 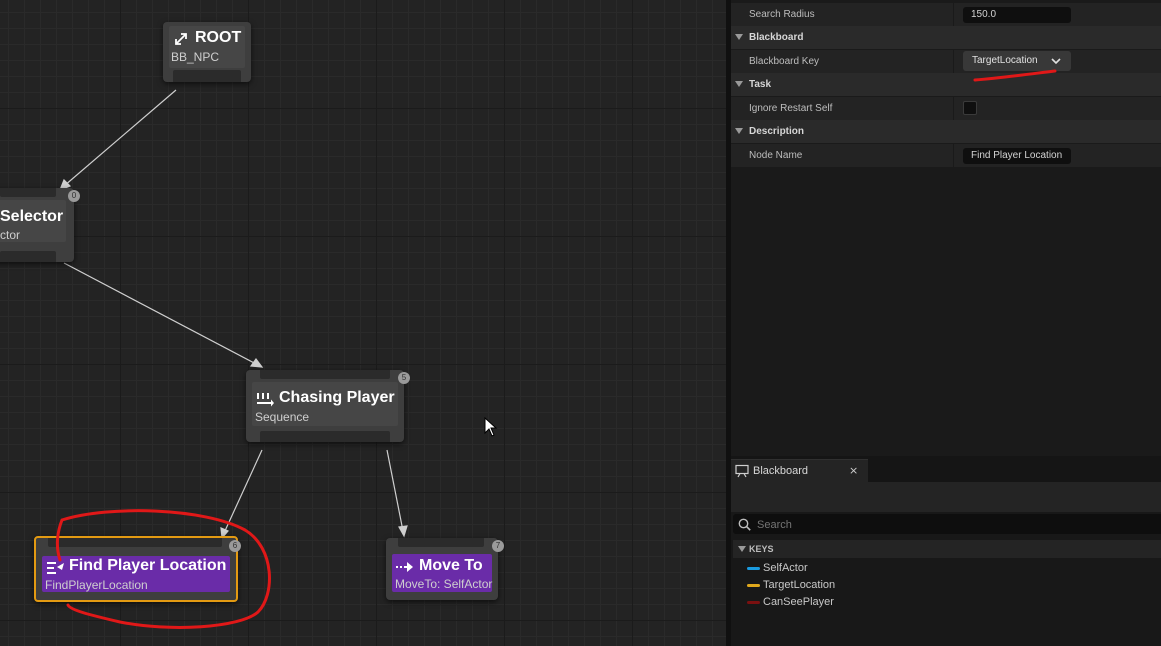 I want to click on chasing-player-index-badge: 5, so click(x=404, y=378).